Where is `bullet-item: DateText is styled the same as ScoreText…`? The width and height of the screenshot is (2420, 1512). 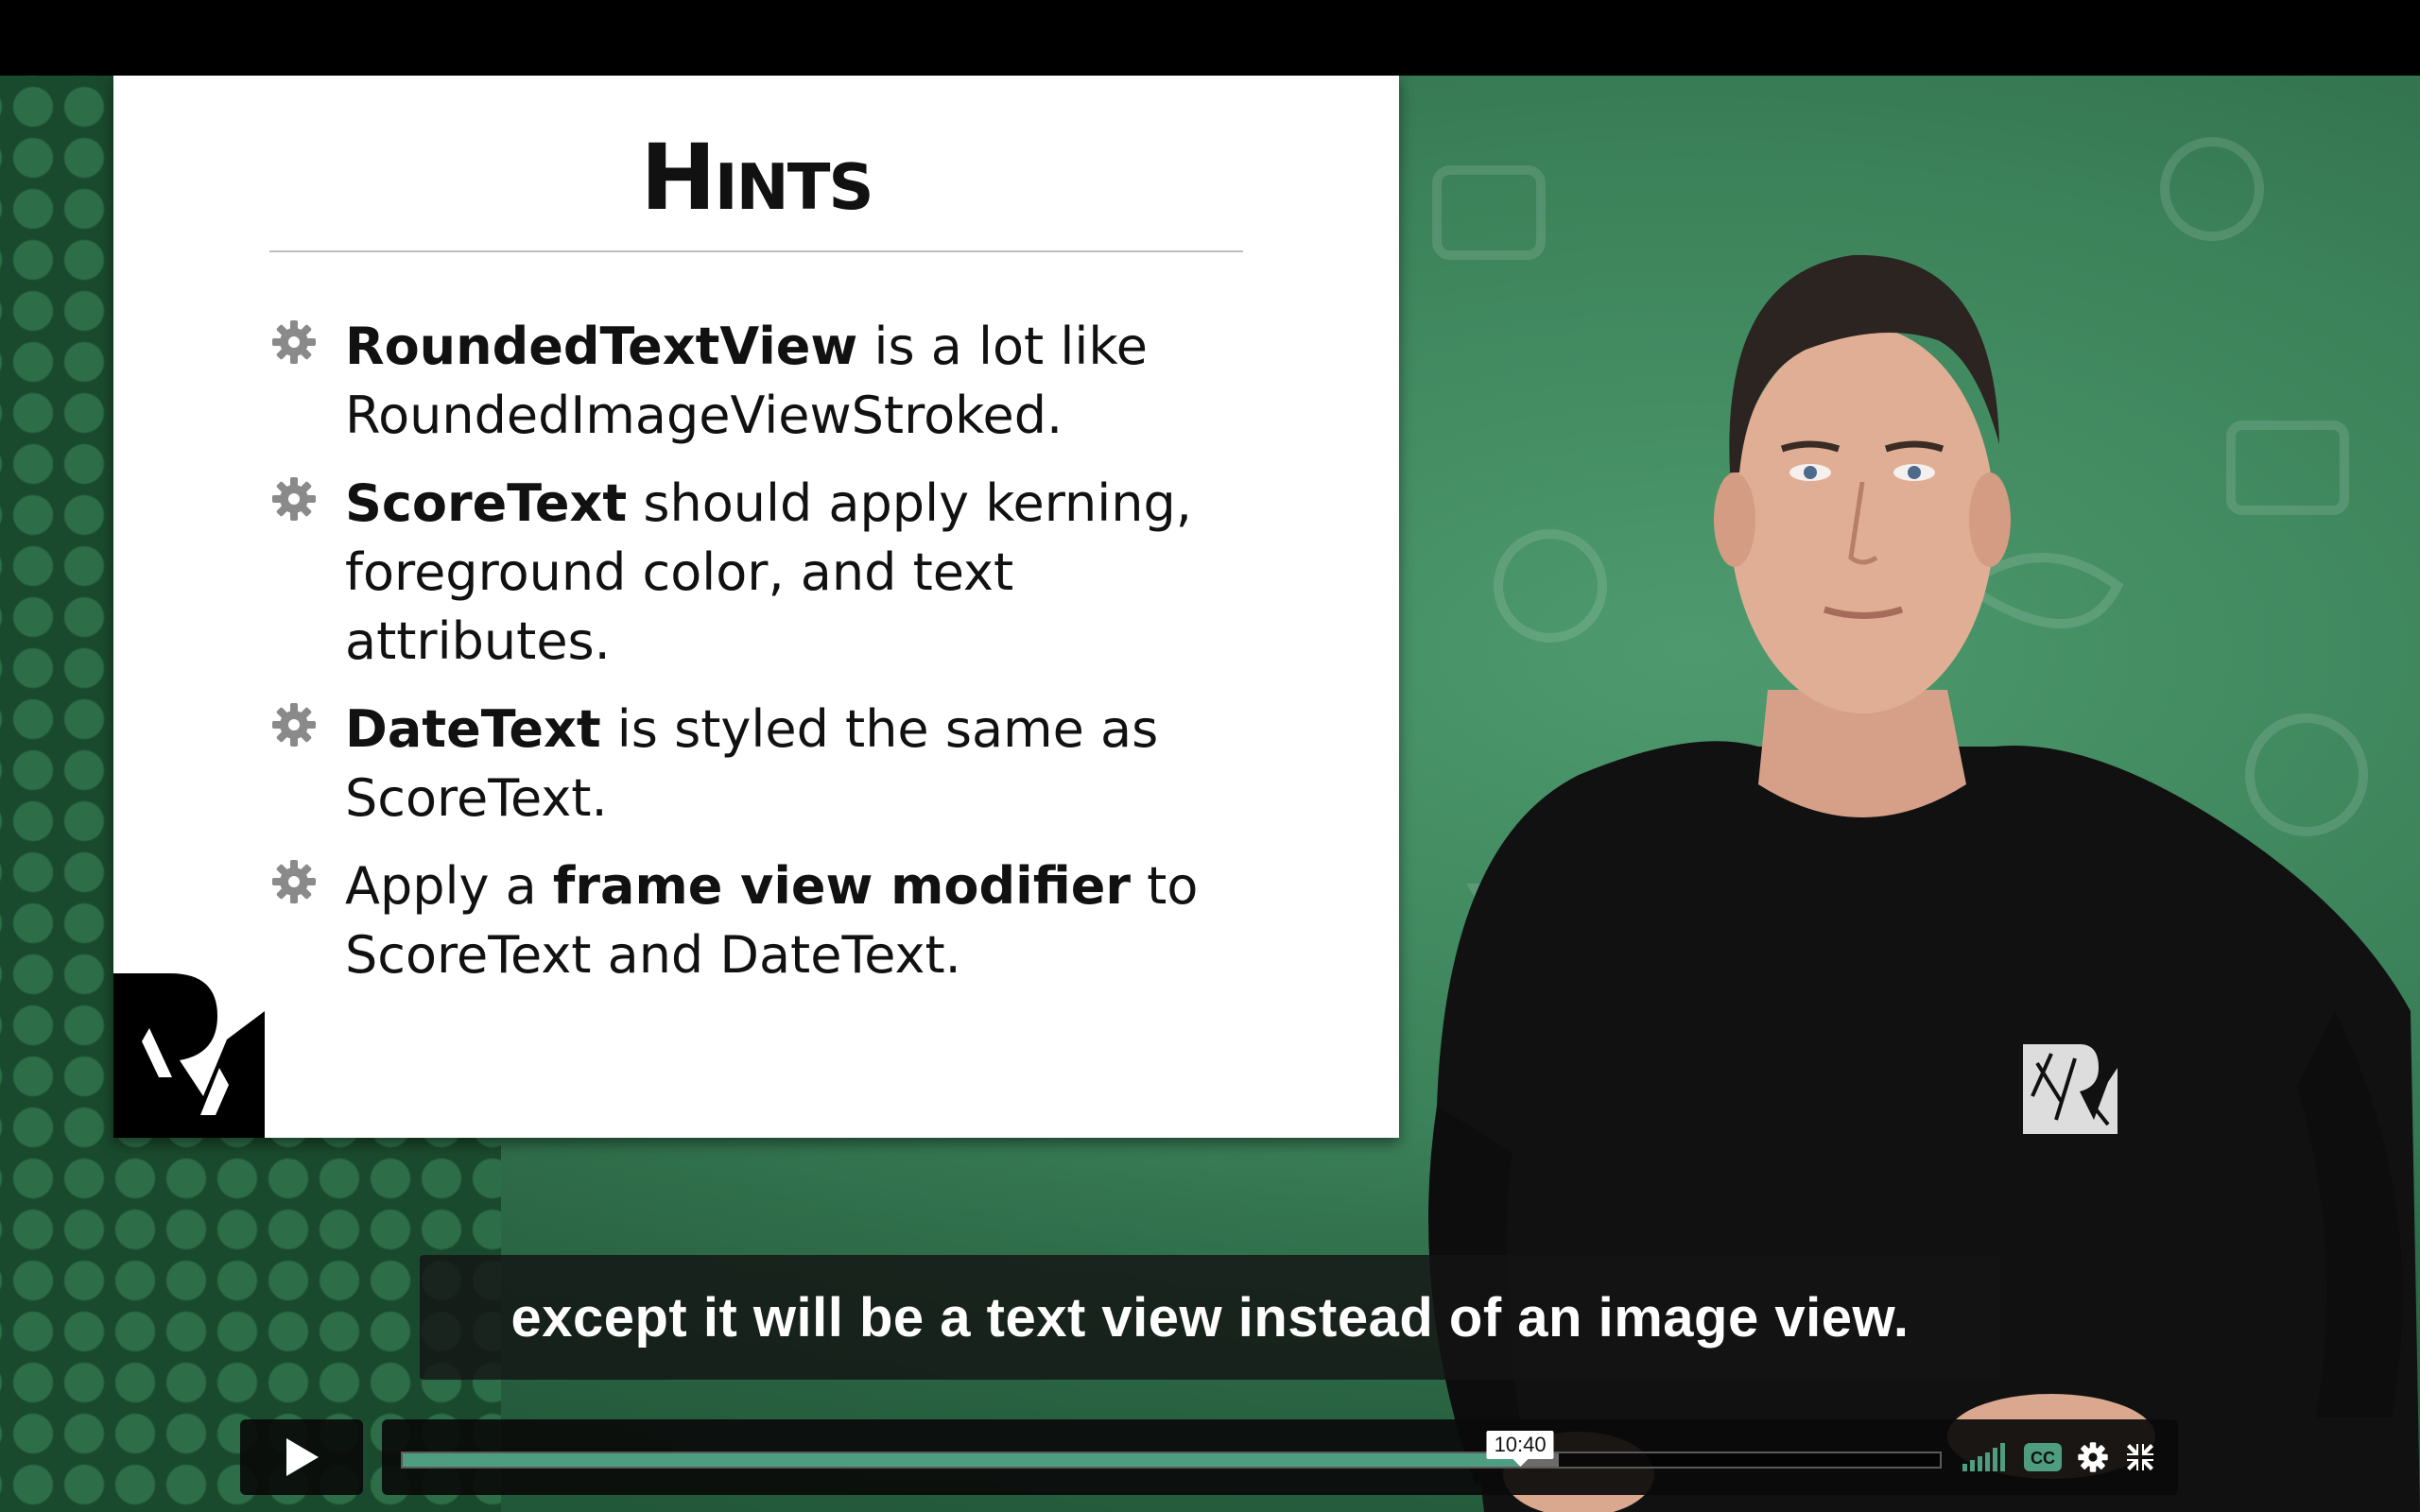 bullet-item: DateText is styled the same as ScoreText… is located at coordinates (770, 764).